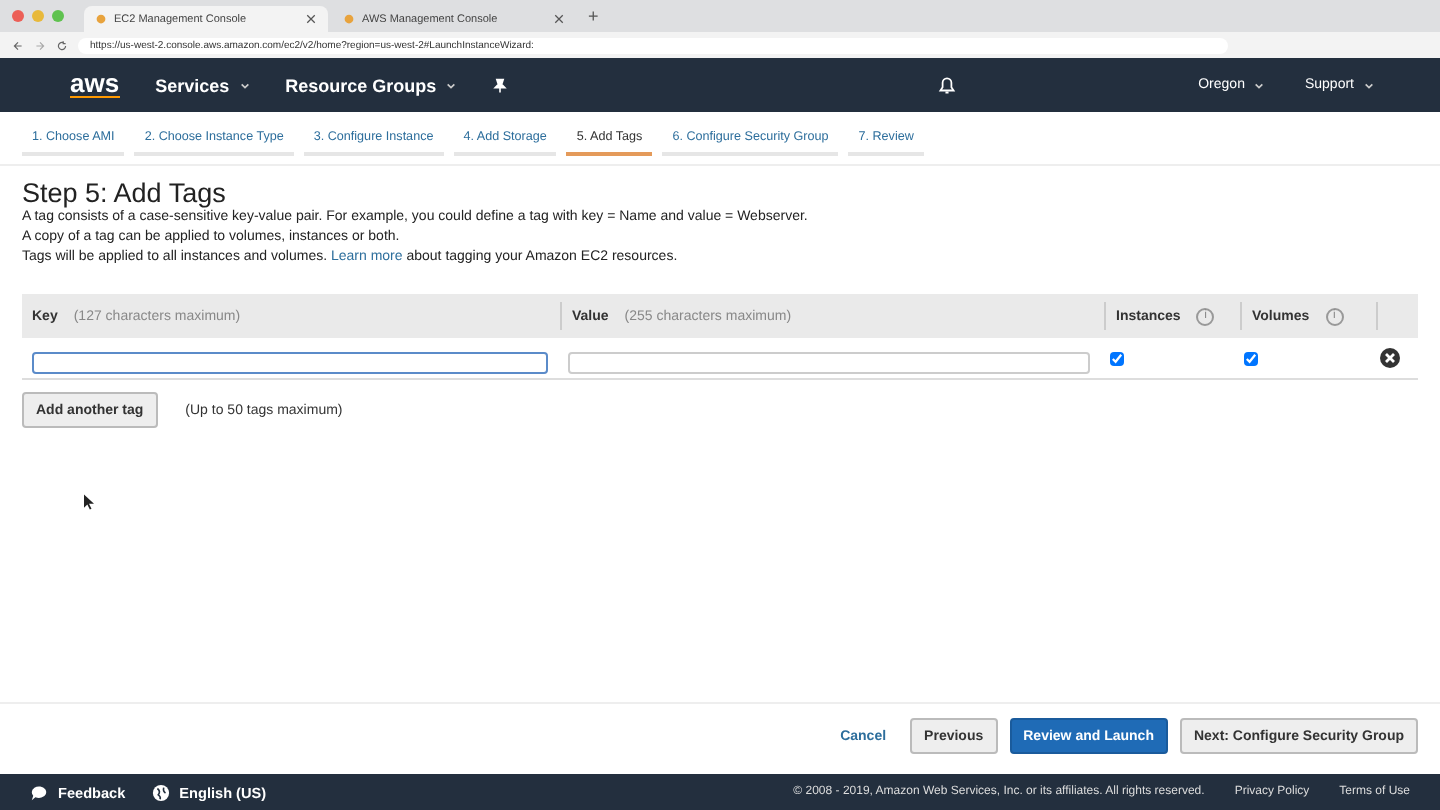 The height and width of the screenshot is (810, 1440). I want to click on new-tab-button: +, so click(589, 16).